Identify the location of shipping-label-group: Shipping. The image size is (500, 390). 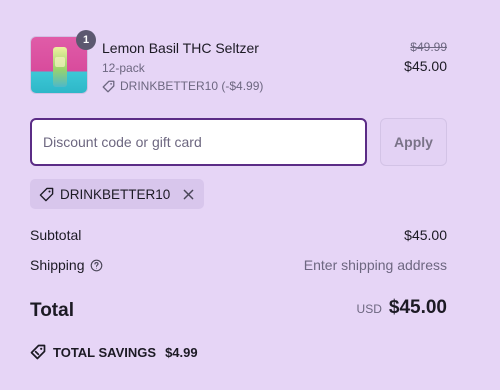
(66, 265).